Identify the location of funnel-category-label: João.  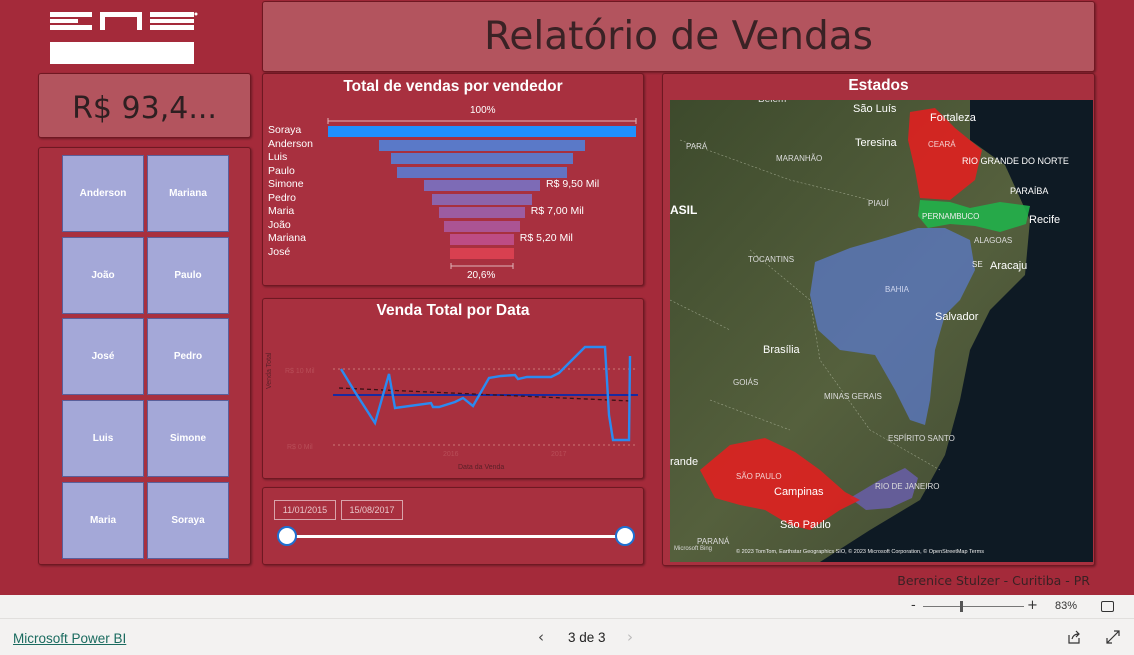
(279, 224).